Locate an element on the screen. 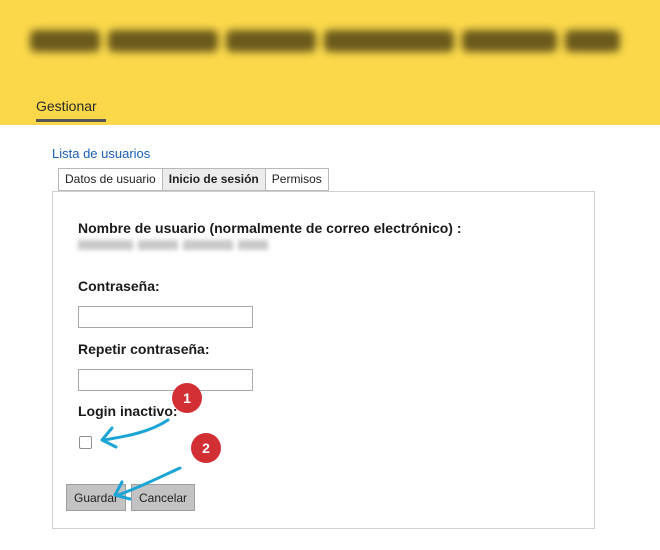 Image resolution: width=660 pixels, height=550 pixels. tab-permissions: Permisos is located at coordinates (296, 179).